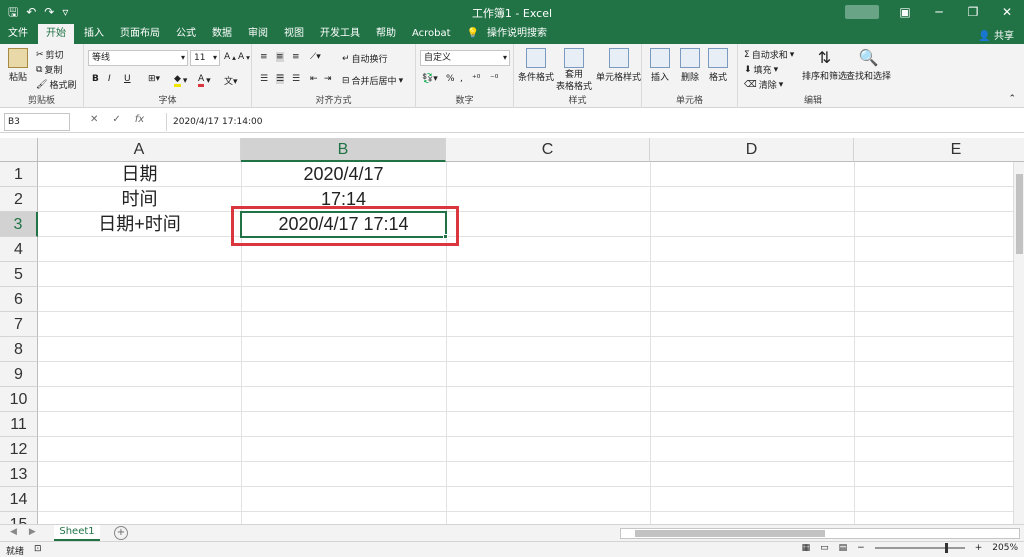  Describe the element at coordinates (127, 79) in the screenshot. I see `underline-button: U` at that location.